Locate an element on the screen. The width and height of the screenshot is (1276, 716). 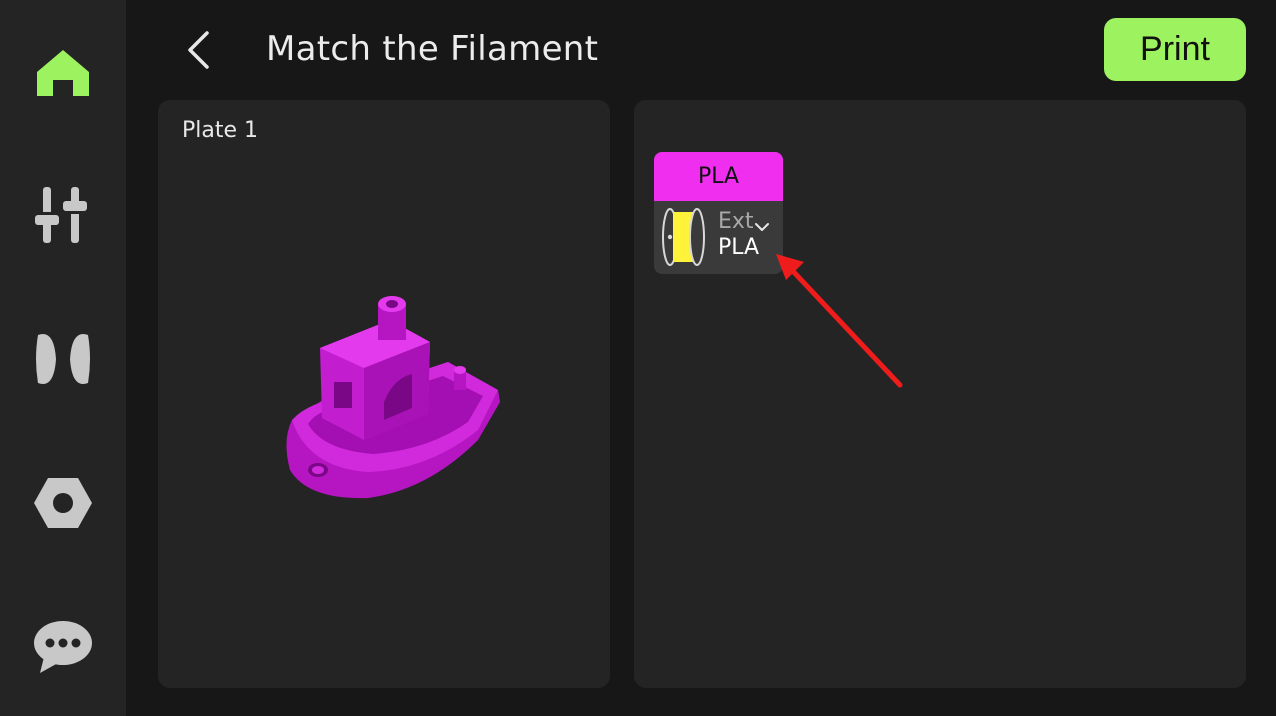
print-button: Print is located at coordinates (1175, 49).